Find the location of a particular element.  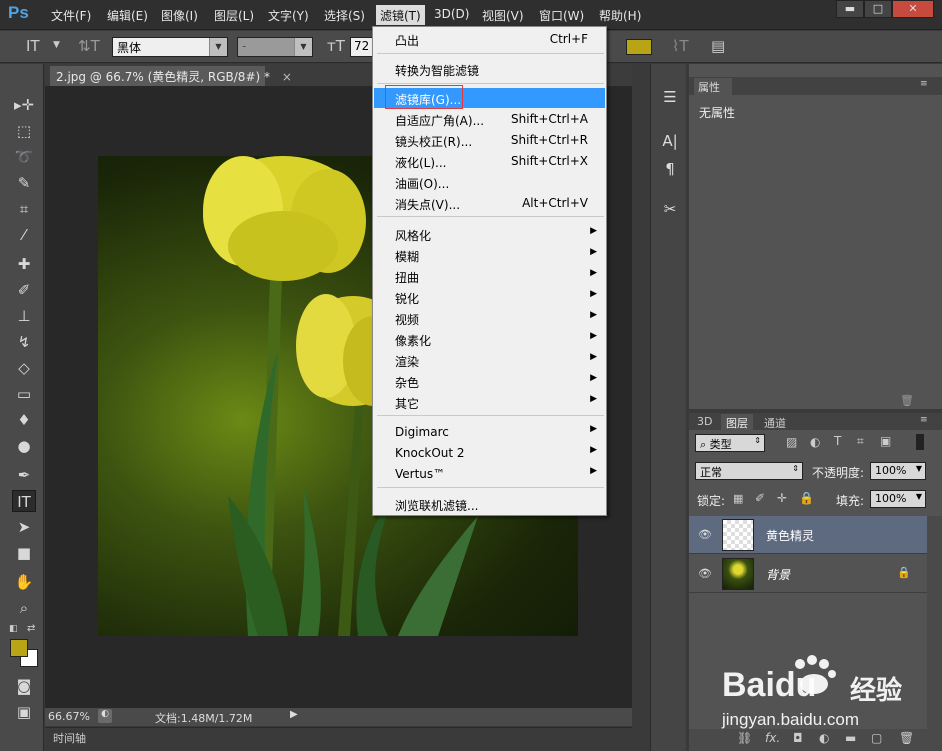

pen-tool-icon: ✒ is located at coordinates (24, 475).